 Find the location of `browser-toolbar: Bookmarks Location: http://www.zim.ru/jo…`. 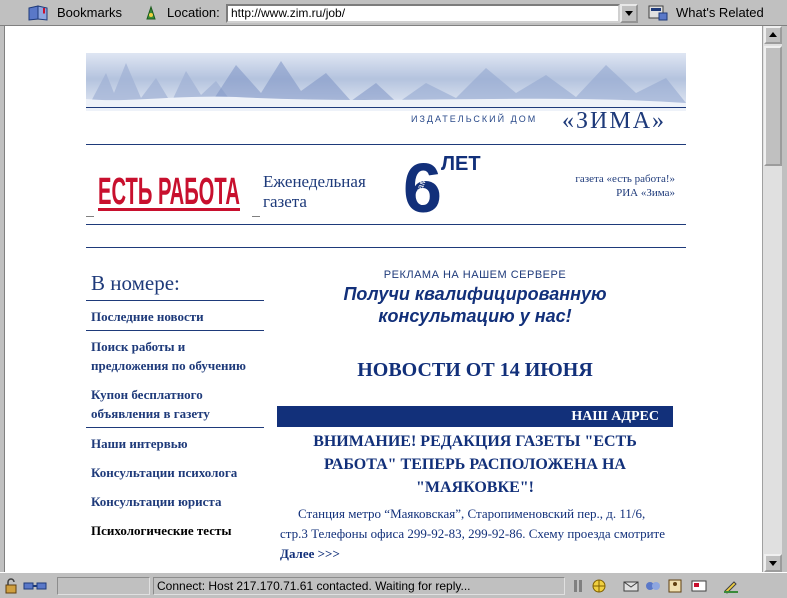

browser-toolbar: Bookmarks Location: http://www.zim.ru/jo… is located at coordinates (393, 13).